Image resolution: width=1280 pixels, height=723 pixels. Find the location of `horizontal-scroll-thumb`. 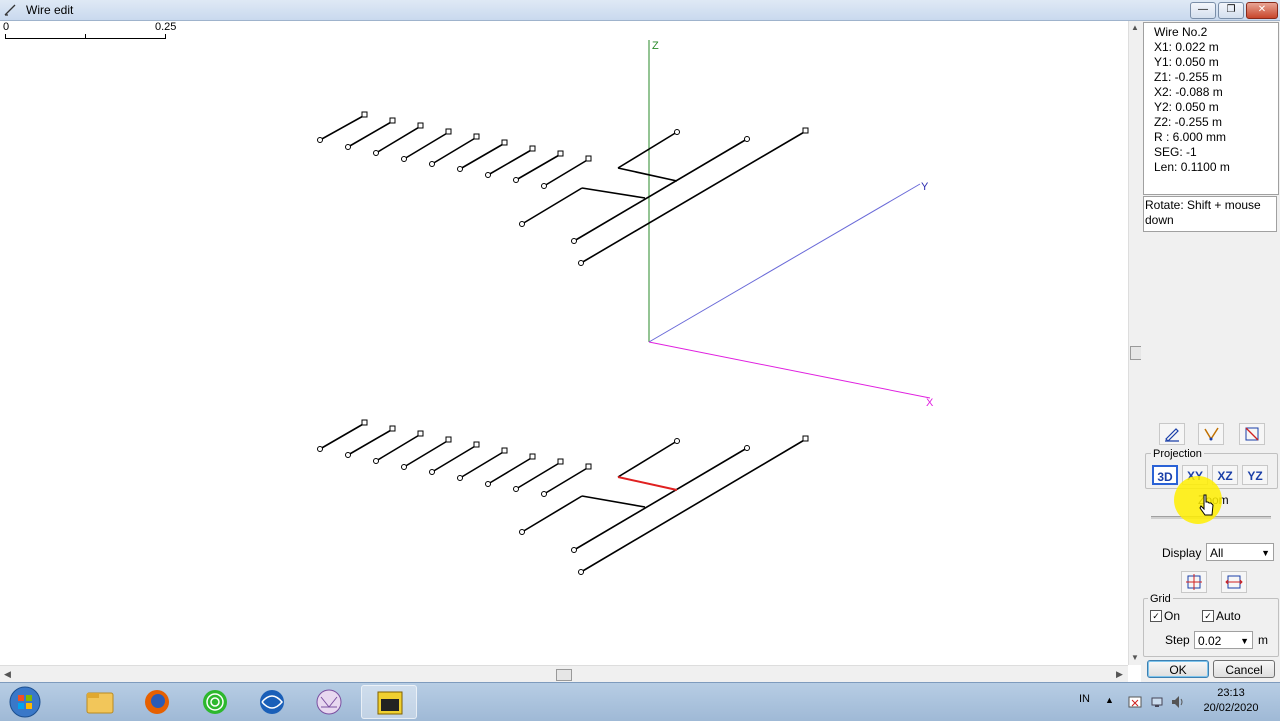

horizontal-scroll-thumb is located at coordinates (564, 675).